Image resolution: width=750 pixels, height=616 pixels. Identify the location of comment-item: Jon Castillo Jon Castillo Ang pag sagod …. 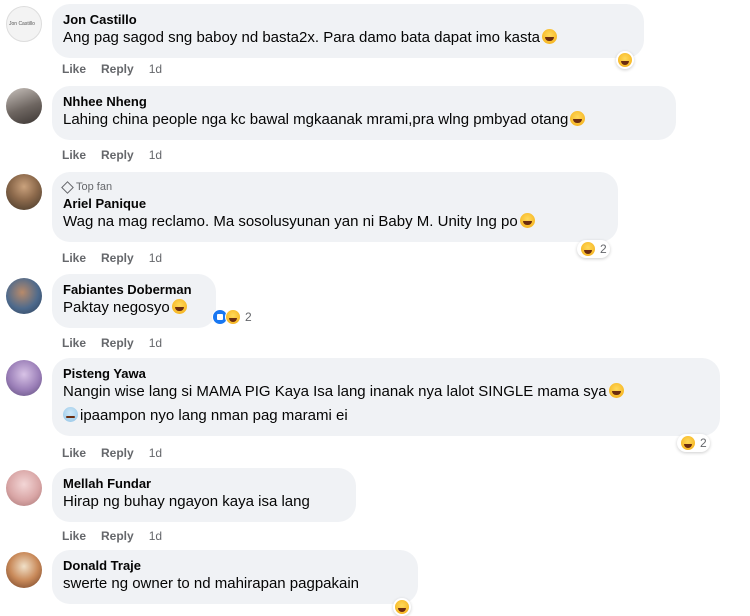
(375, 43).